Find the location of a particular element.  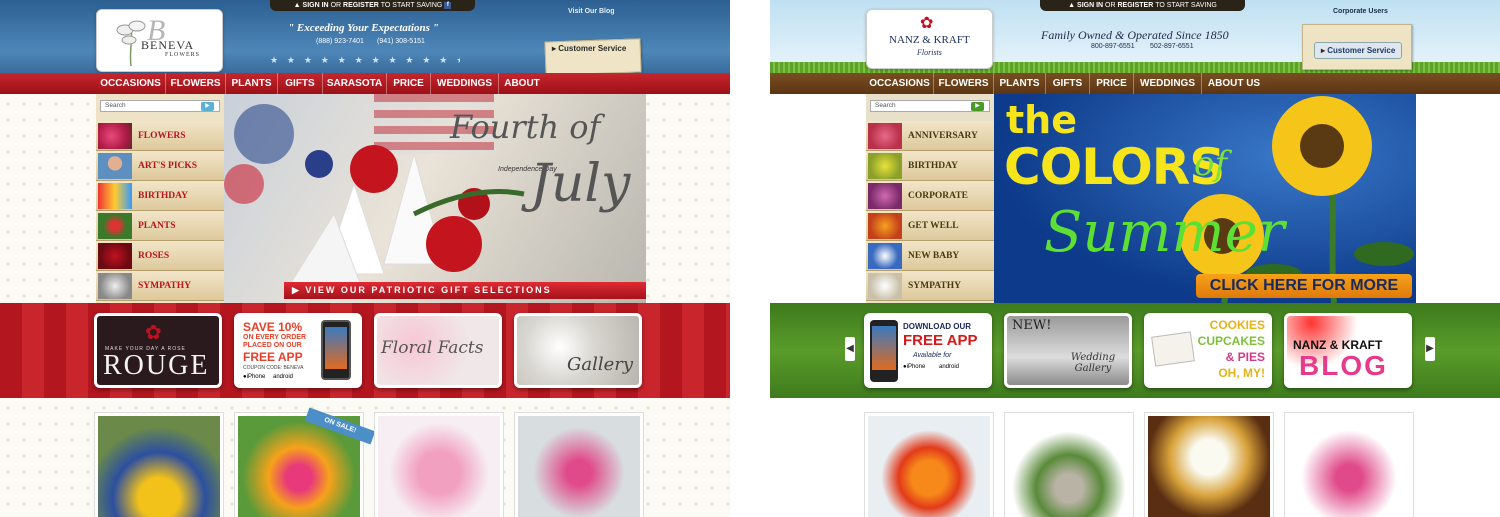

sidebar-item-flowers: FLOWERS is located at coordinates (160, 136).